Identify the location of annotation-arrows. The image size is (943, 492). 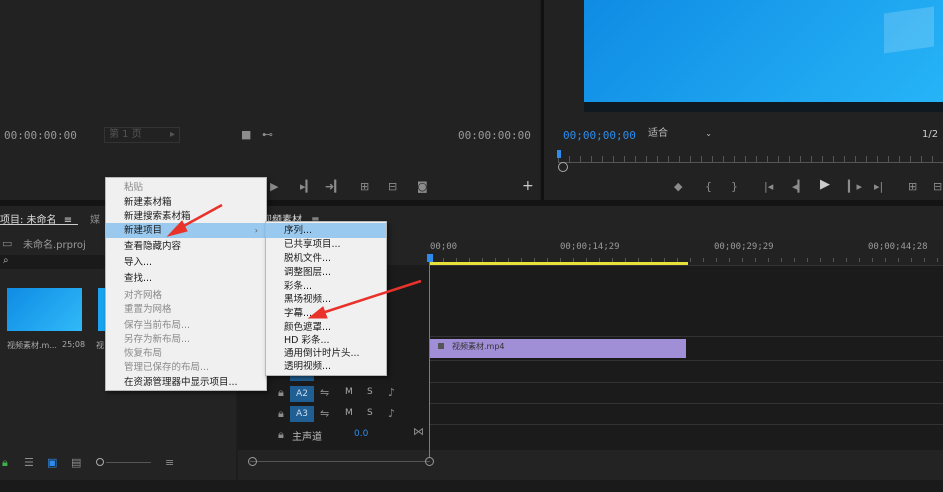
(294, 261).